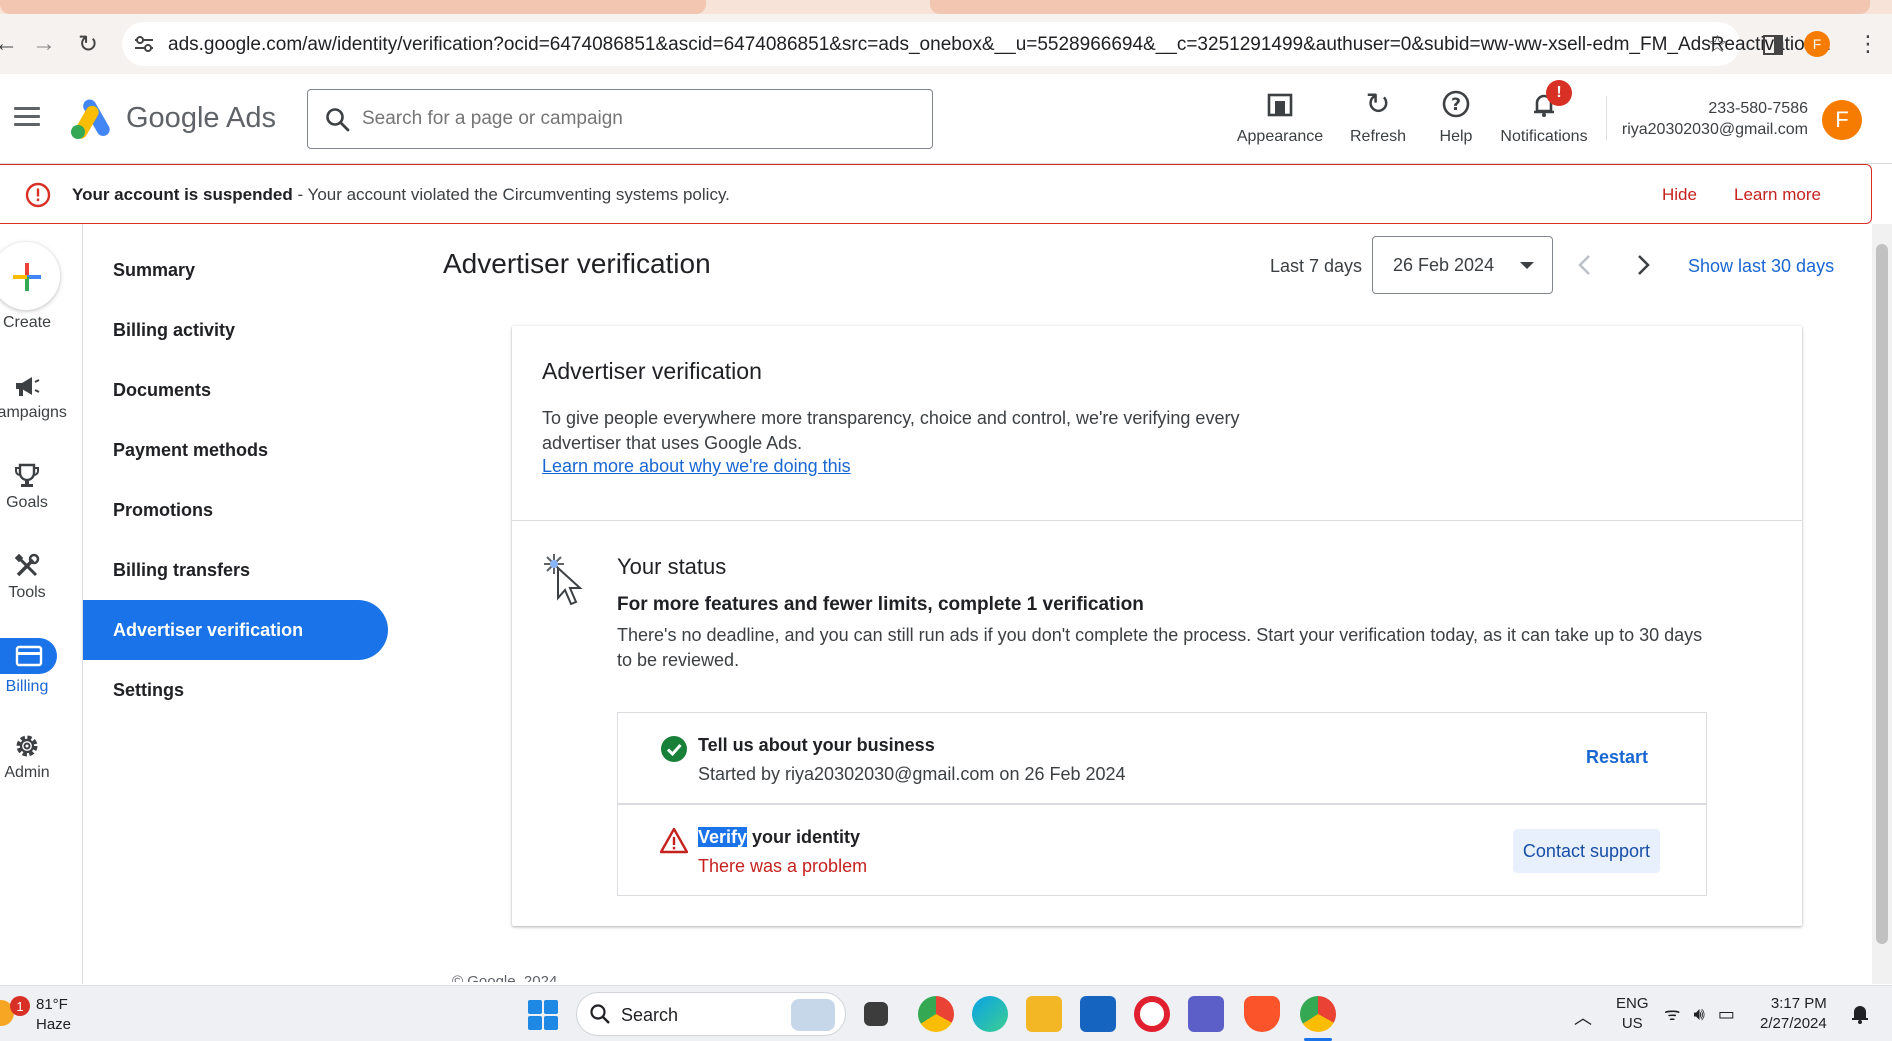  Describe the element at coordinates (54, 1024) in the screenshot. I see `weather-condition: Haze` at that location.